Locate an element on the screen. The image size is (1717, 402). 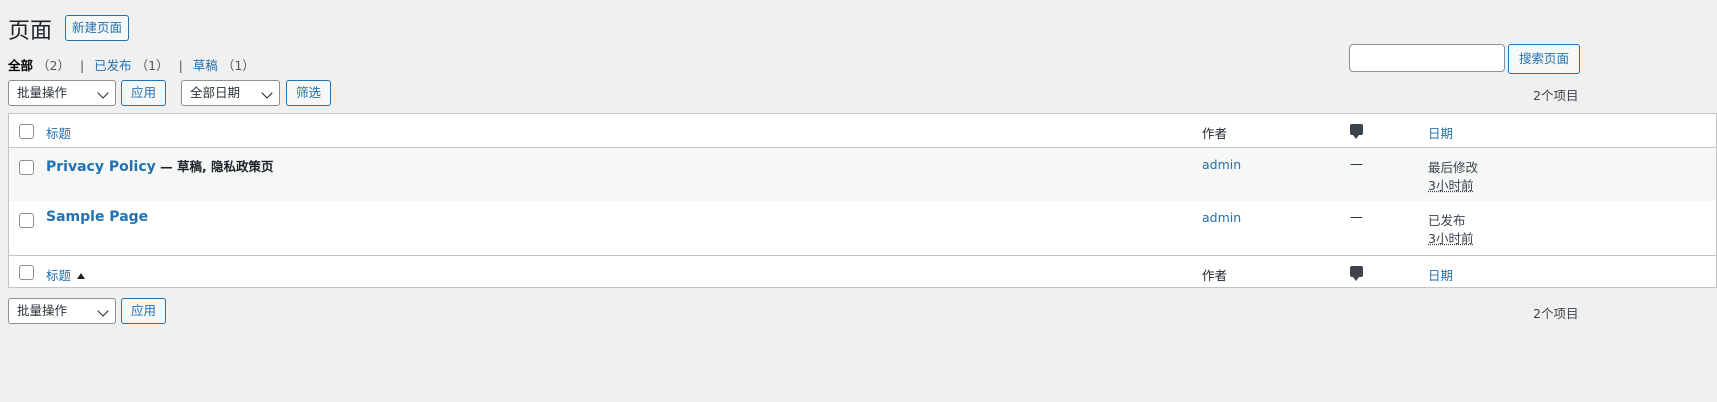
bulk-action-select-bottom: 批量操作 is located at coordinates (62, 311).